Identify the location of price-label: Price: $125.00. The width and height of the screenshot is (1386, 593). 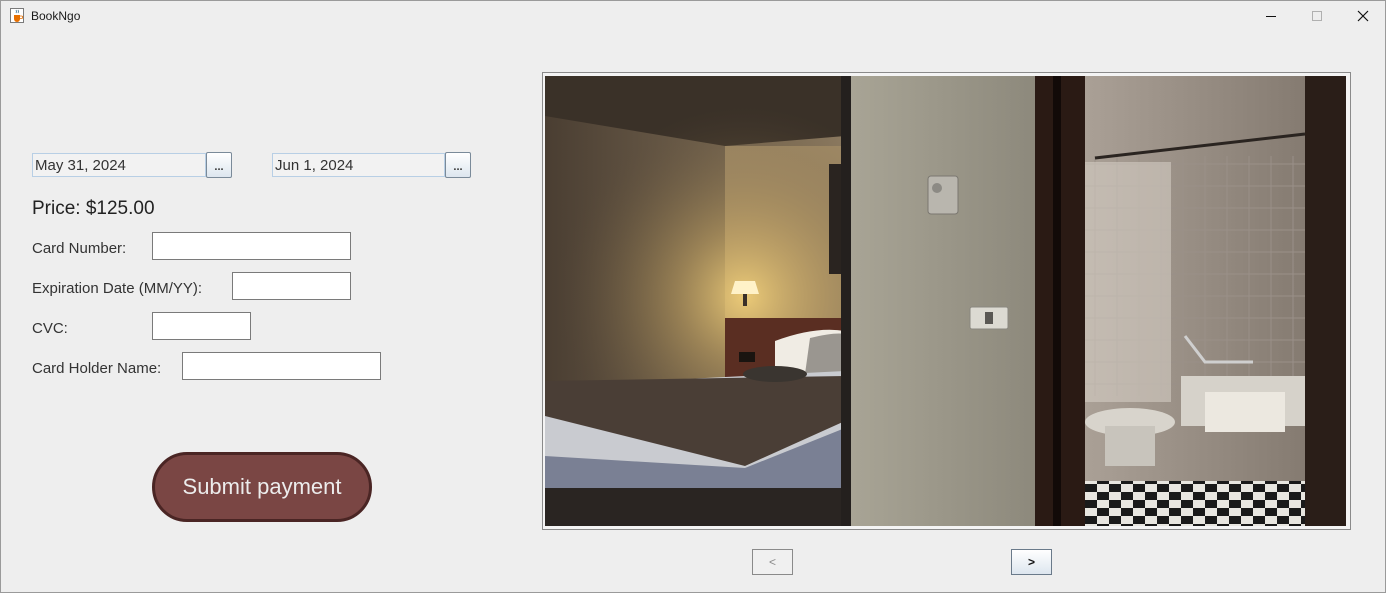
(93, 208).